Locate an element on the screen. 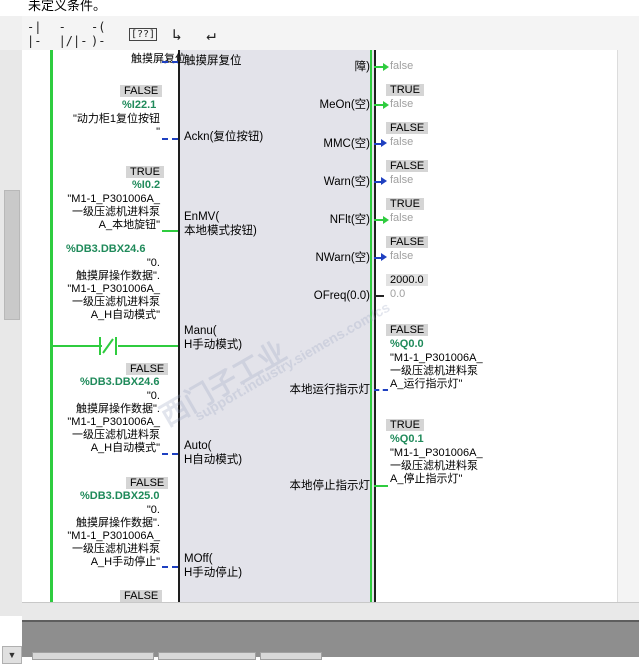 This screenshot has width=639, height=664. operand-address: %Q0.0 is located at coordinates (407, 344).